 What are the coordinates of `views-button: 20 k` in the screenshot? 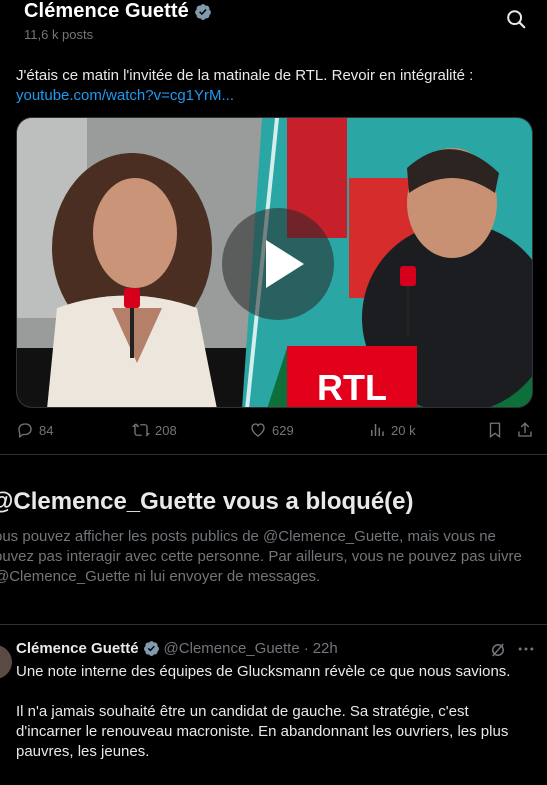 It's located at (392, 430).